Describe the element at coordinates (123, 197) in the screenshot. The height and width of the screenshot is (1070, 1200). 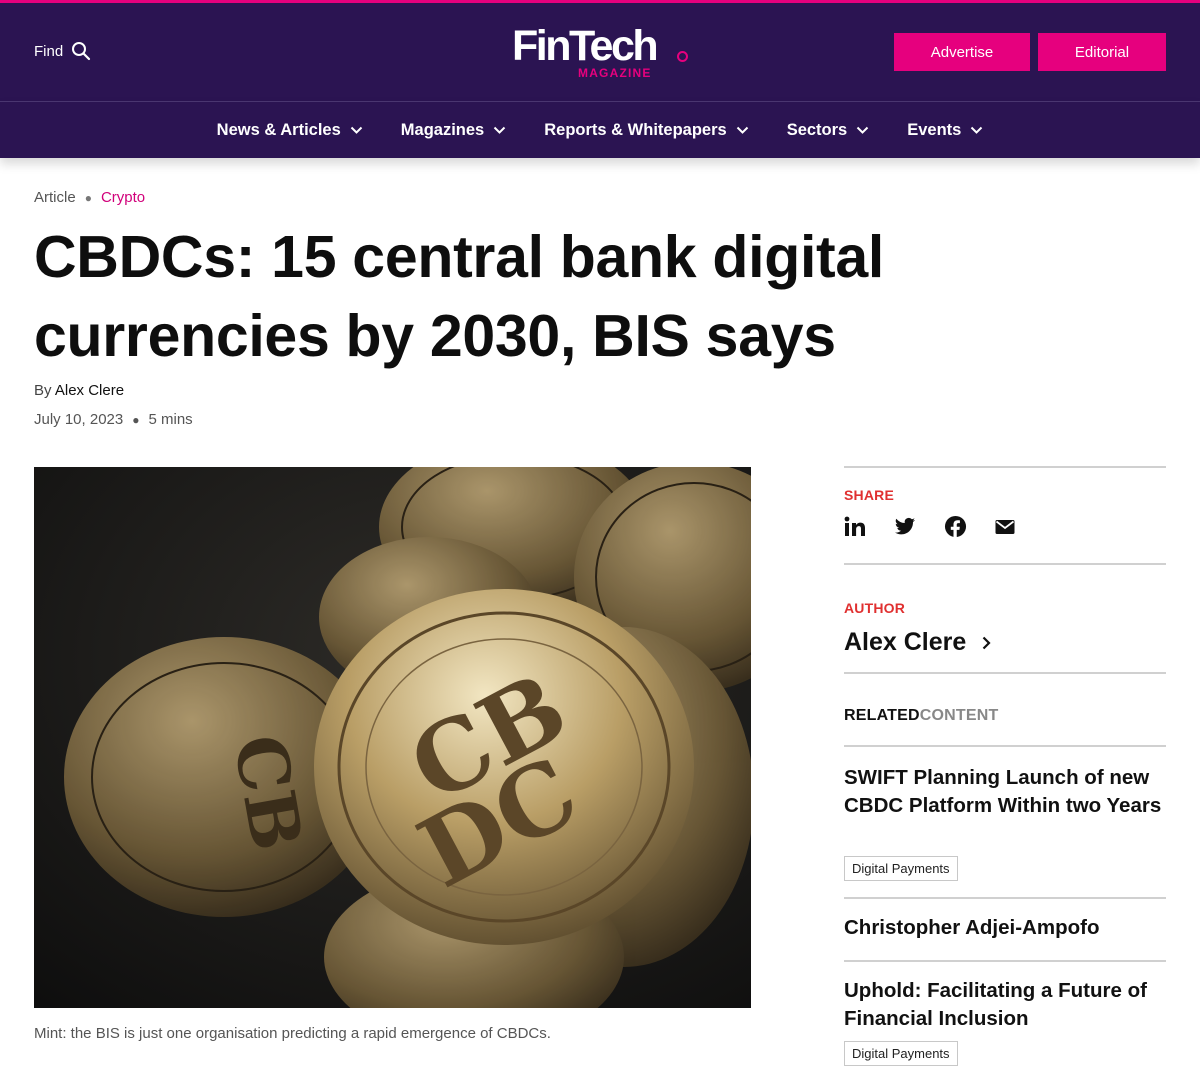
I see `breadcrumb-category: Crypto` at that location.